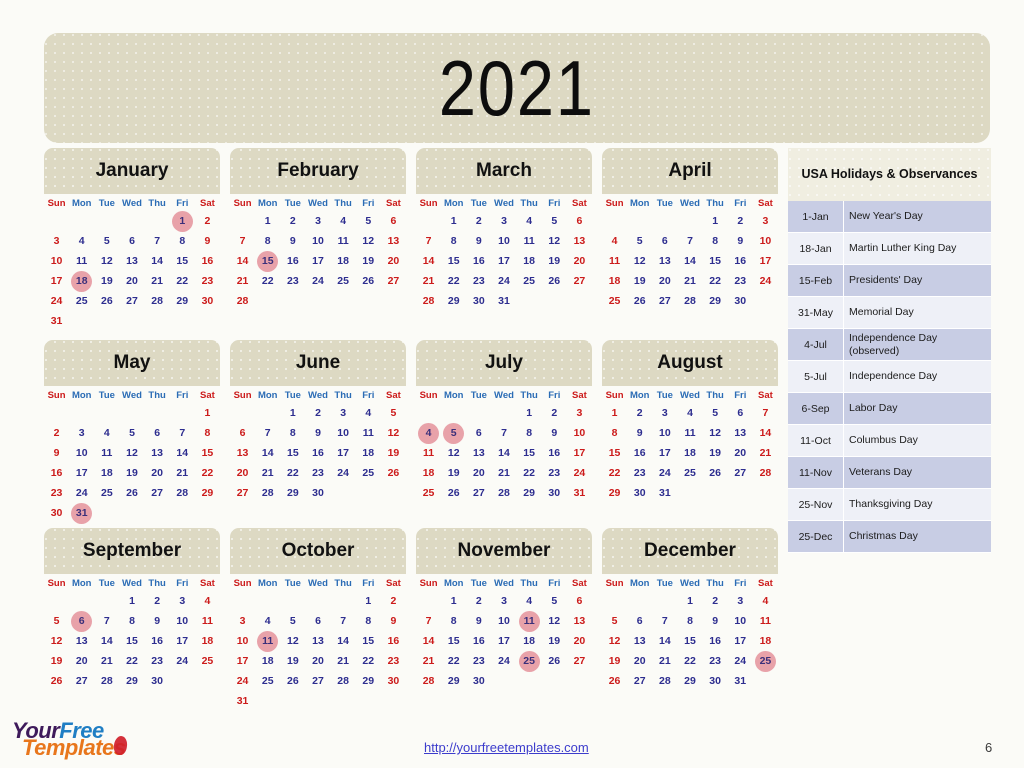 The height and width of the screenshot is (768, 1024). Describe the element at coordinates (317, 661) in the screenshot. I see `day-cell: 20` at that location.